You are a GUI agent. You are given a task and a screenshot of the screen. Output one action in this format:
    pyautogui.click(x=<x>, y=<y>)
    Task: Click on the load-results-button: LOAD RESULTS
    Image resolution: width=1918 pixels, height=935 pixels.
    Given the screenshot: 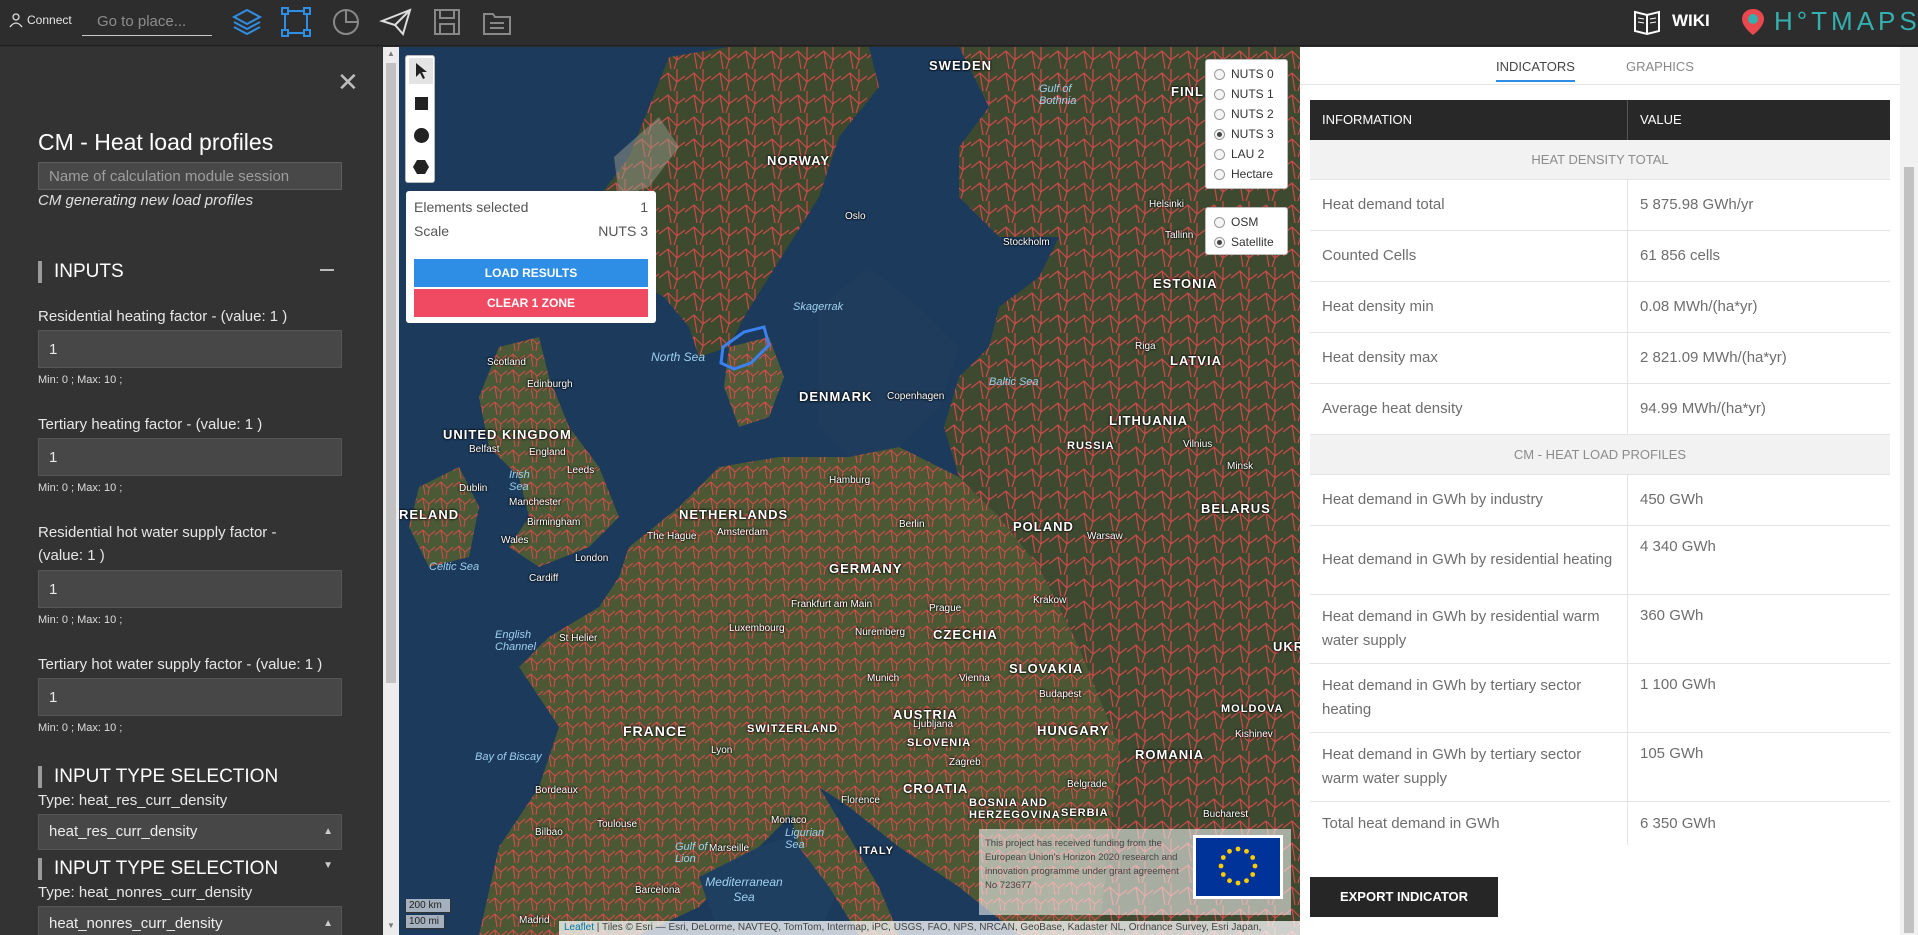 What is the action you would take?
    pyautogui.click(x=531, y=273)
    